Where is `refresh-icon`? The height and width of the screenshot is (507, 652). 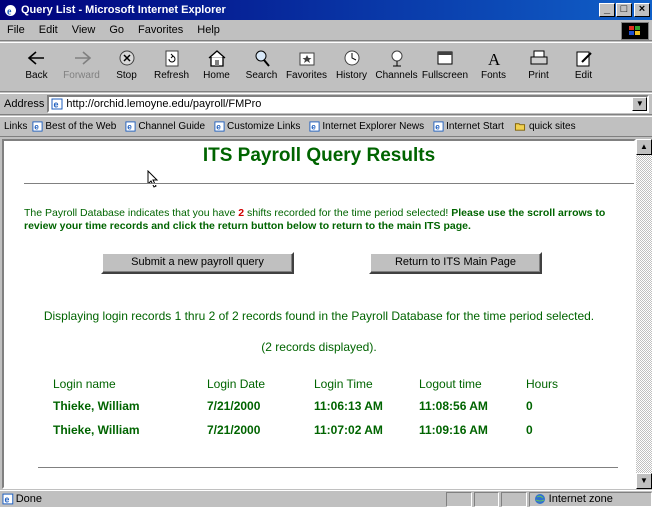 refresh-icon is located at coordinates (171, 58).